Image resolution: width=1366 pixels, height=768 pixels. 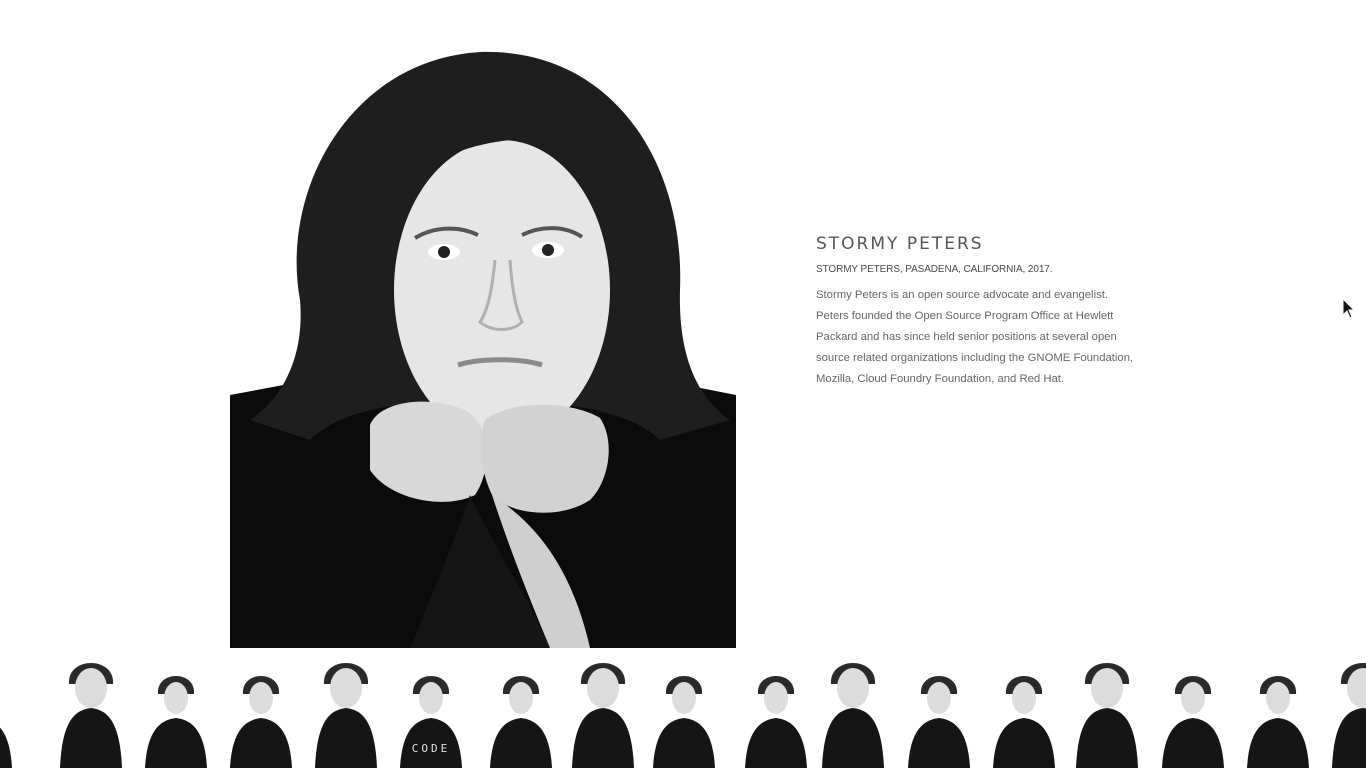 What do you see at coordinates (900, 244) in the screenshot?
I see `profile-name: STORMY PETERS` at bounding box center [900, 244].